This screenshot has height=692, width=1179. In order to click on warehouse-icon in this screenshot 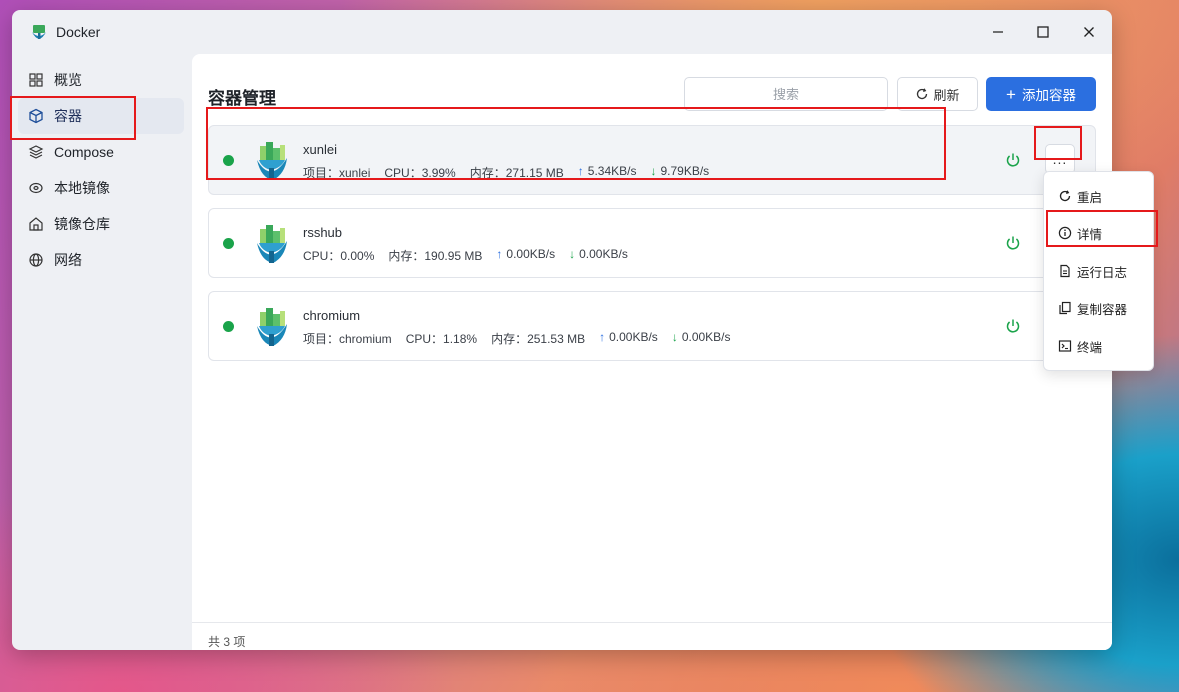, I will do `click(36, 224)`.